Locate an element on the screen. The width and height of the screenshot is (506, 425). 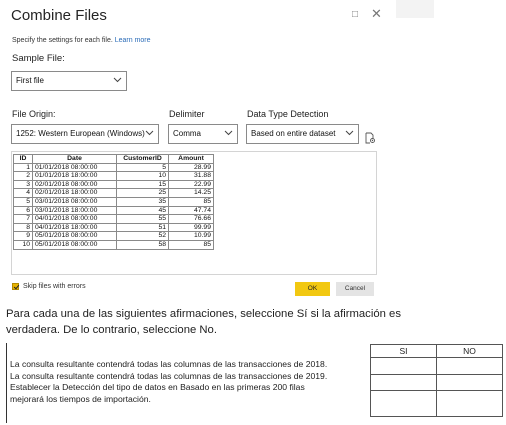
background-panel is located at coordinates (415, 9).